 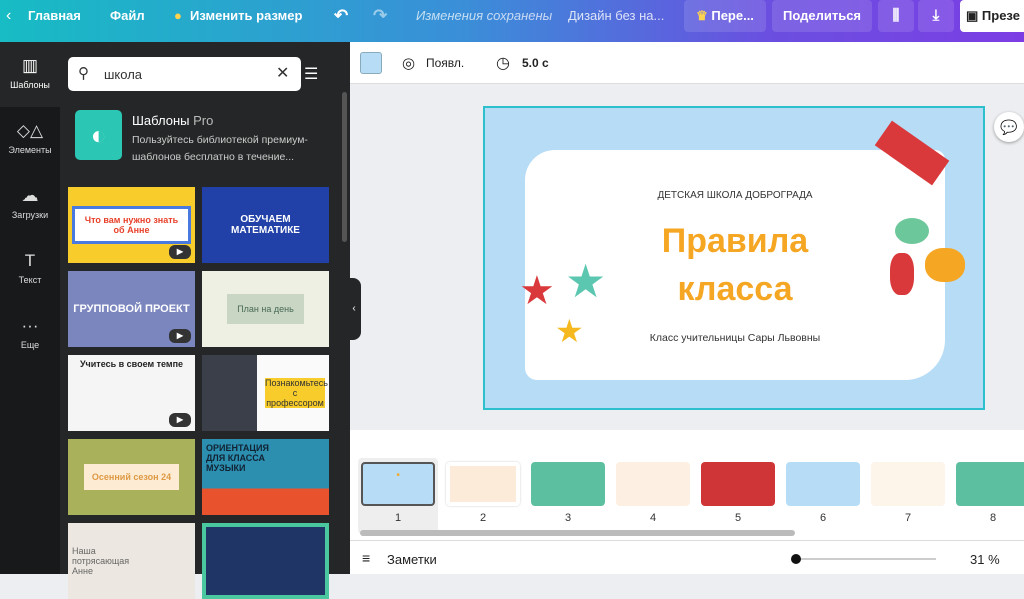 I want to click on redo-icon: ↷, so click(x=380, y=21).